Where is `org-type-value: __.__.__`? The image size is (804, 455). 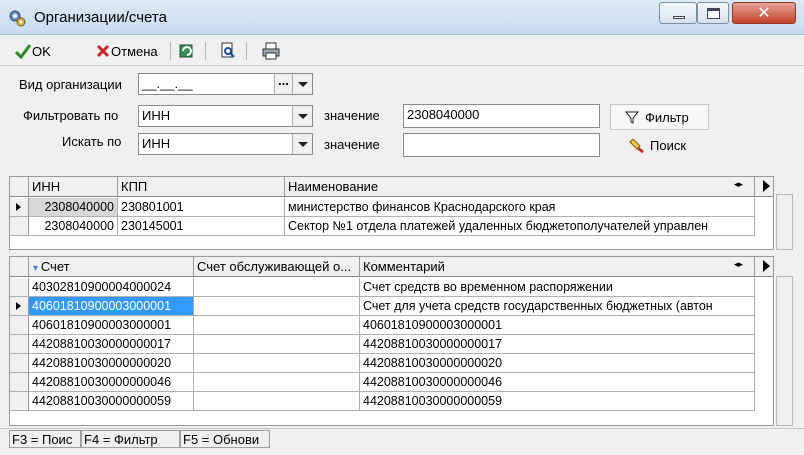
org-type-value: __.__.__ is located at coordinates (167, 83).